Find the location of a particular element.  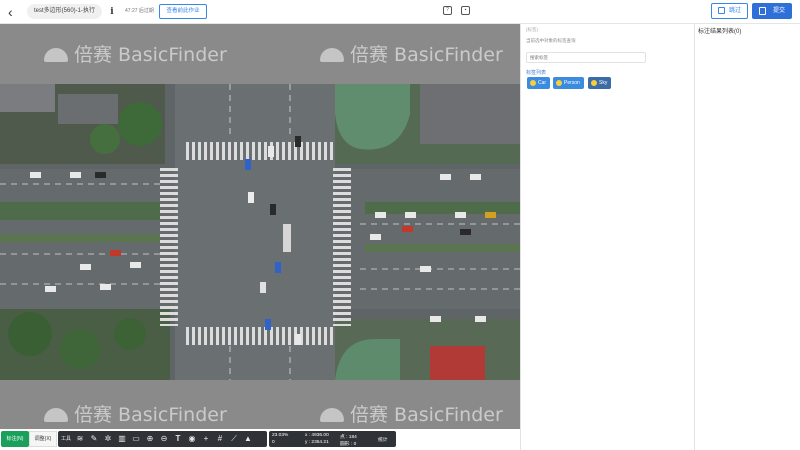

submit-label: 提交 is located at coordinates (778, 11).